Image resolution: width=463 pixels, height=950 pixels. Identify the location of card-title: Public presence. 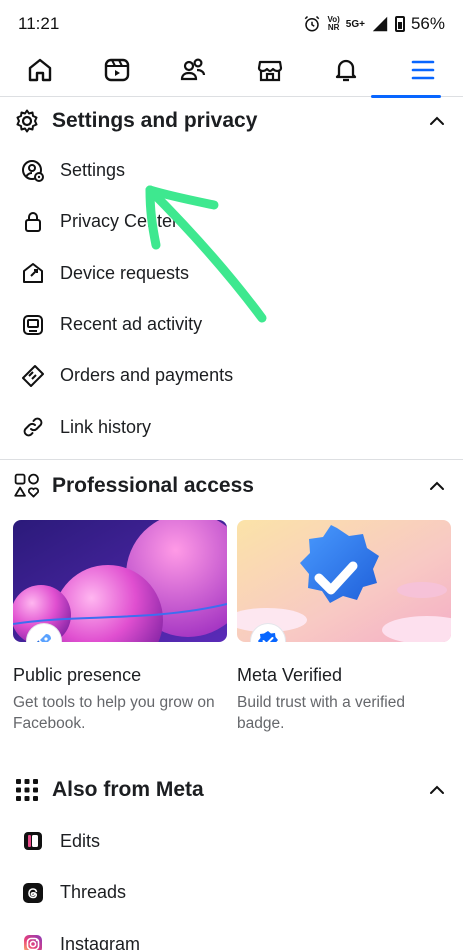
(77, 674).